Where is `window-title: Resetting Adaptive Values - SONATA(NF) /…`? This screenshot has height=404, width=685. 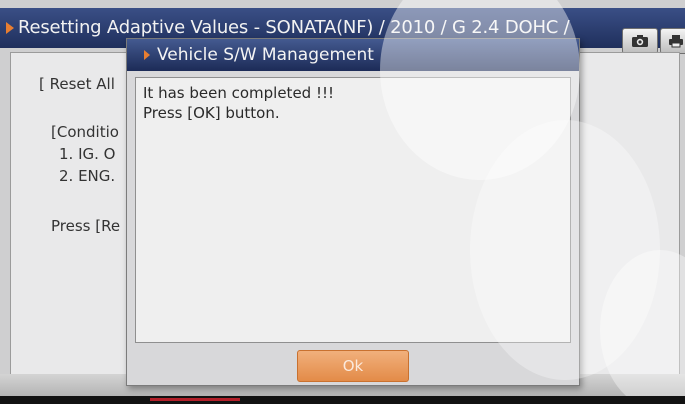 window-title: Resetting Adaptive Values - SONATA(NF) /… is located at coordinates (294, 27).